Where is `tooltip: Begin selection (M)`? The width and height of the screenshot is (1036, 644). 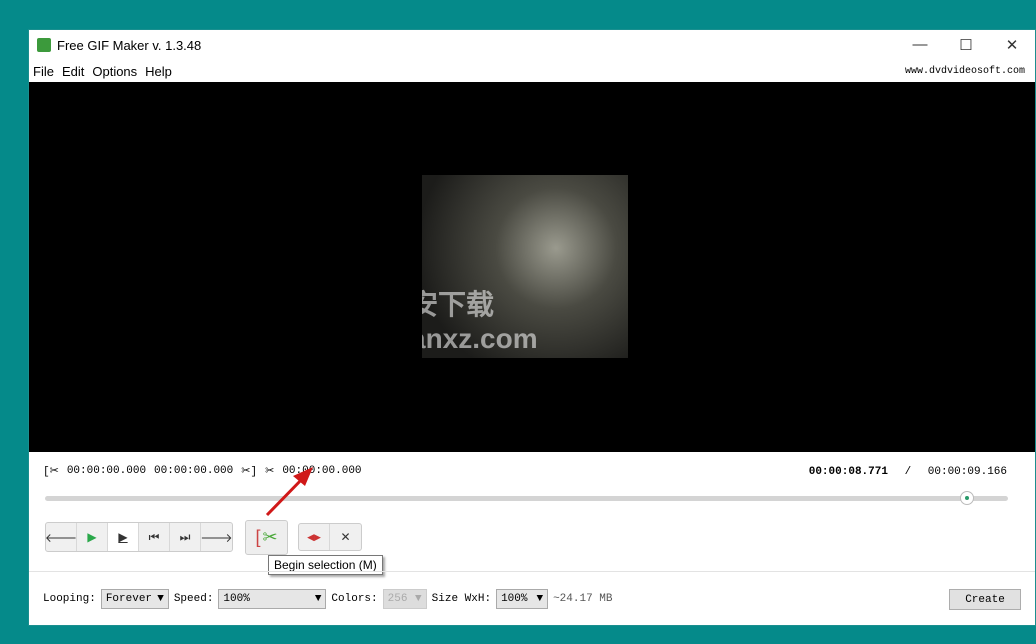
tooltip: Begin selection (M) is located at coordinates (325, 565).